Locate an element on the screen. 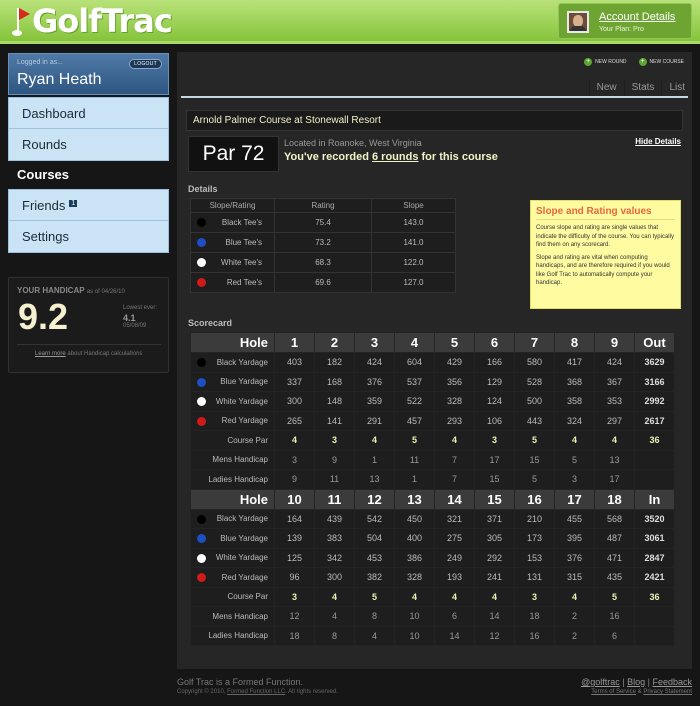  score-cell: 131 is located at coordinates (534, 577).